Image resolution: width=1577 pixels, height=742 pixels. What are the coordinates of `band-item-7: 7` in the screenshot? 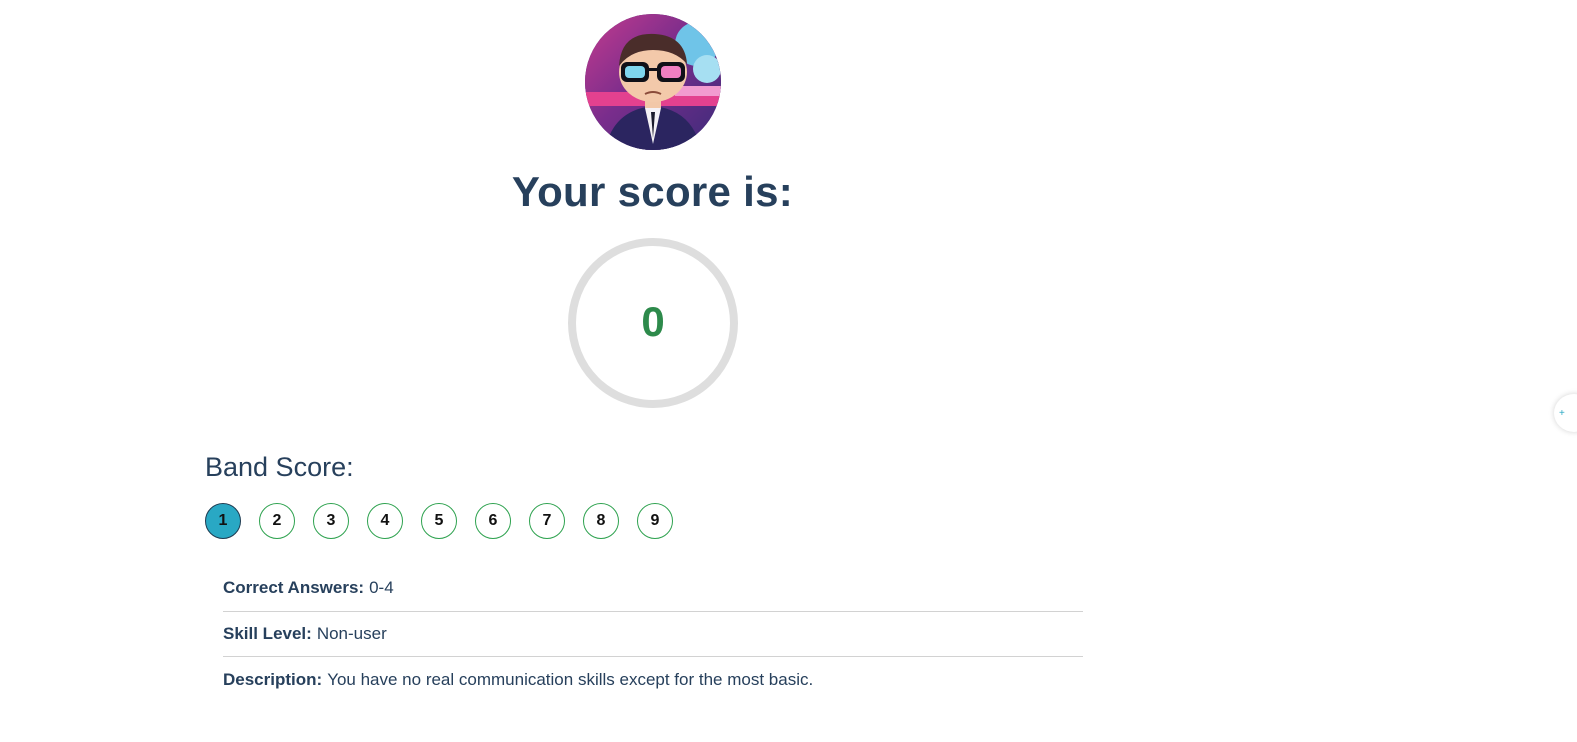 It's located at (547, 521).